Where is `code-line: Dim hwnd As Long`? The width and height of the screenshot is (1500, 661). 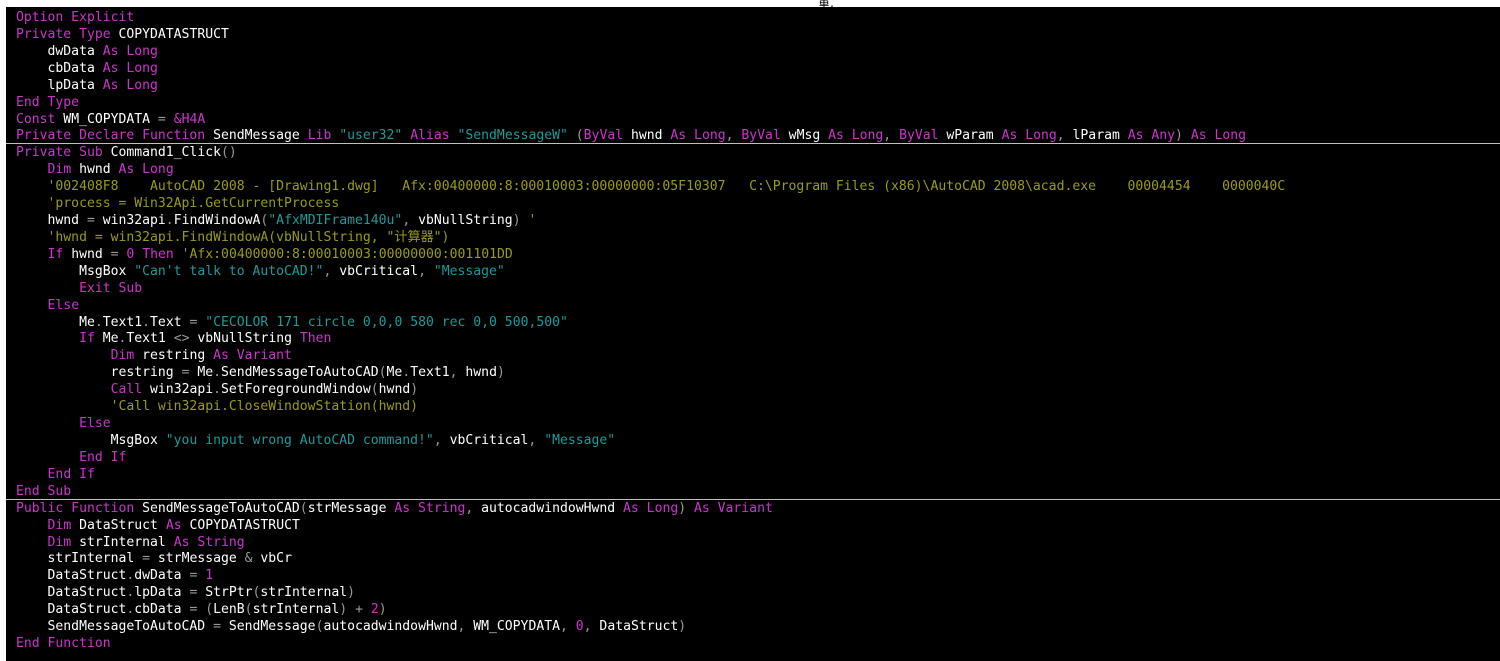 code-line: Dim hwnd As Long is located at coordinates (95, 169).